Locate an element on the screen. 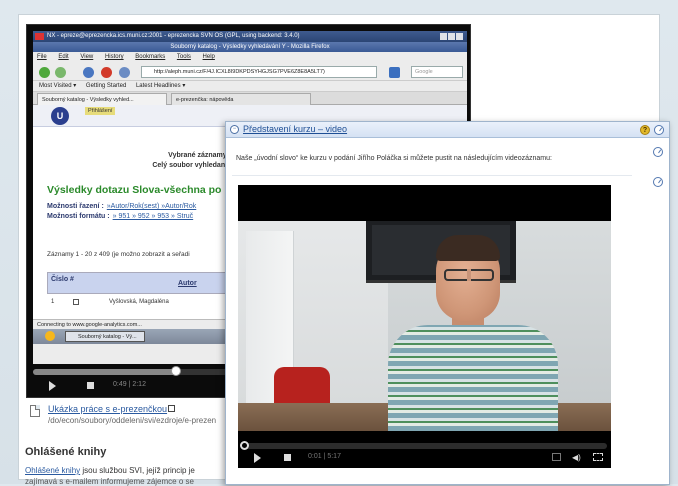 The width and height of the screenshot is (678, 486). row-number: 1 is located at coordinates (53, 302).